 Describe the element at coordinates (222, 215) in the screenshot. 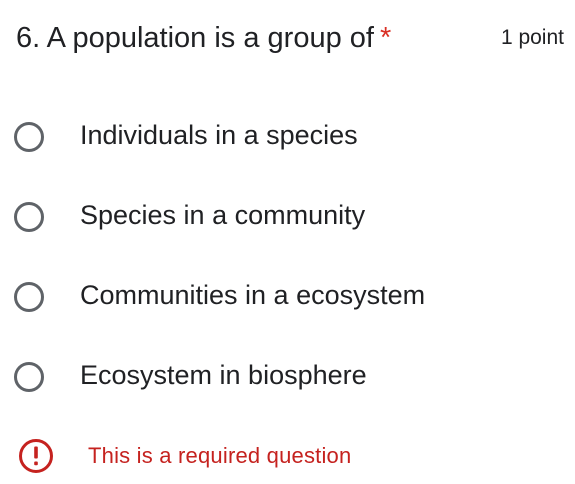

I see `radio-option-label: Species in a community` at that location.